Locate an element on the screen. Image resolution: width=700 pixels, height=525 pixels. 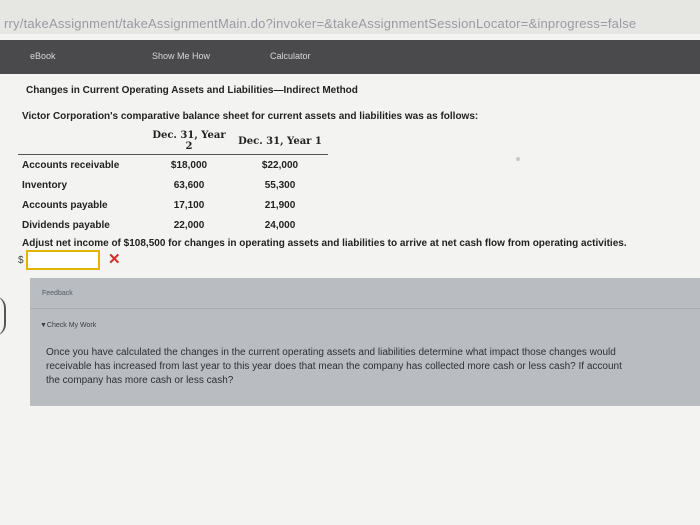
table-row: Accounts receivable $18,000 $22,000 is located at coordinates (173, 165).